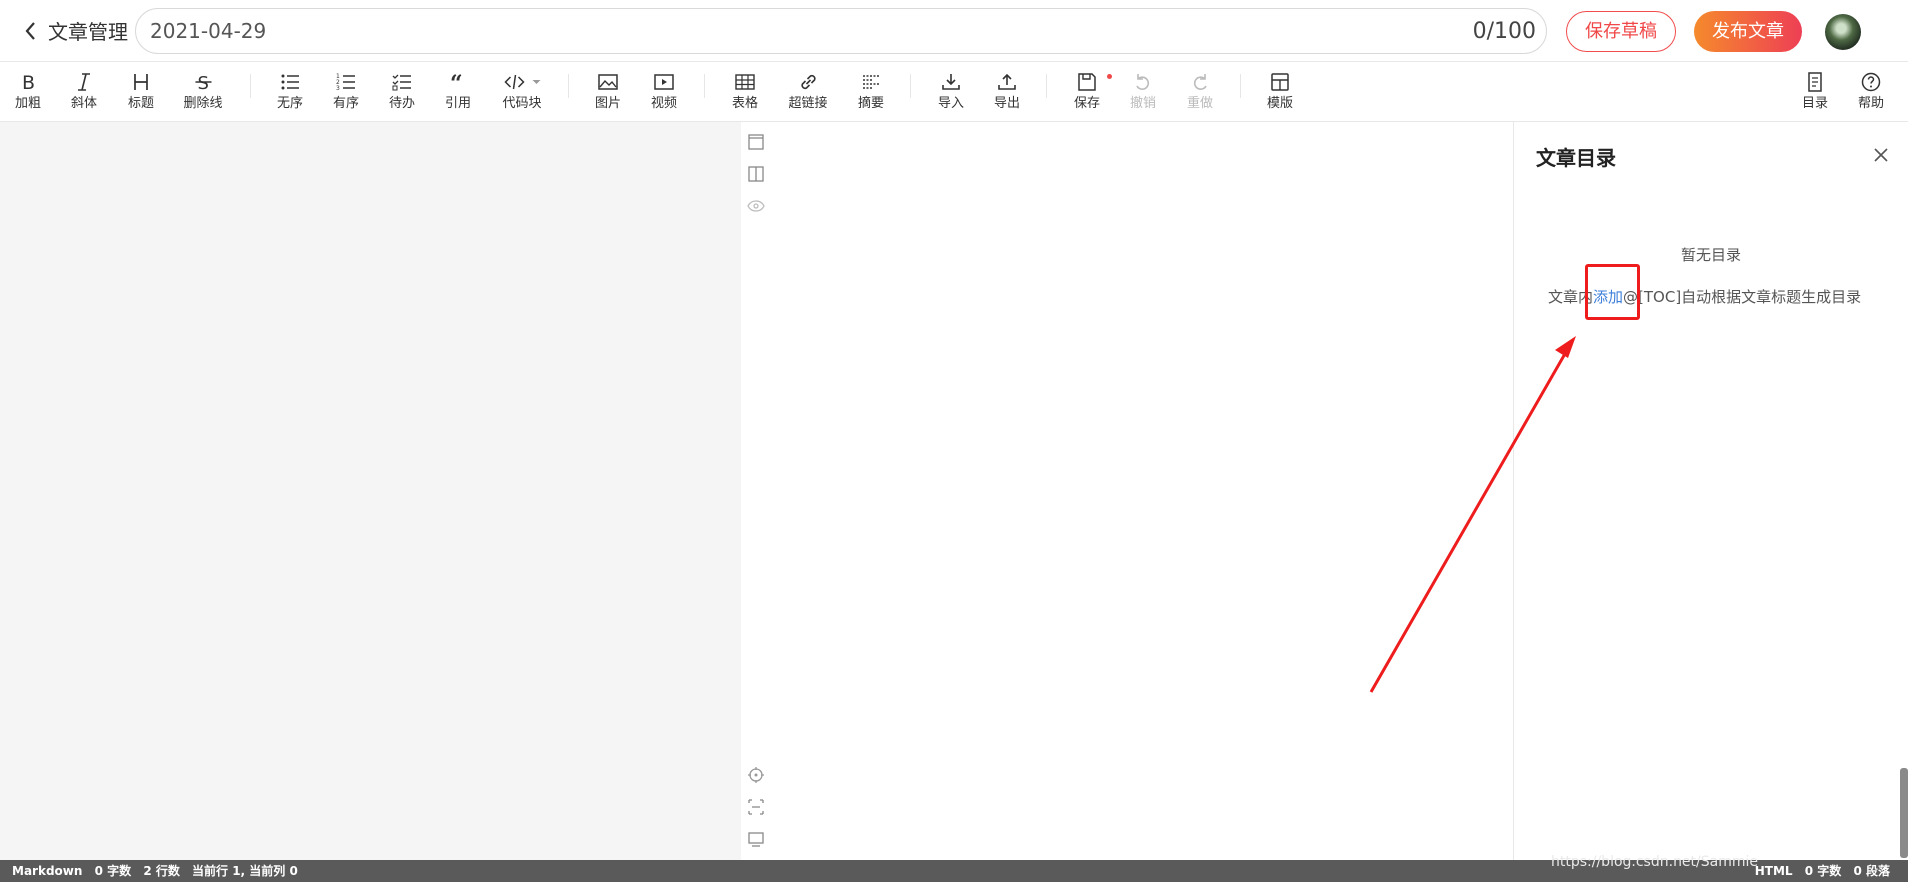  I want to click on fit-width-button, so click(756, 807).